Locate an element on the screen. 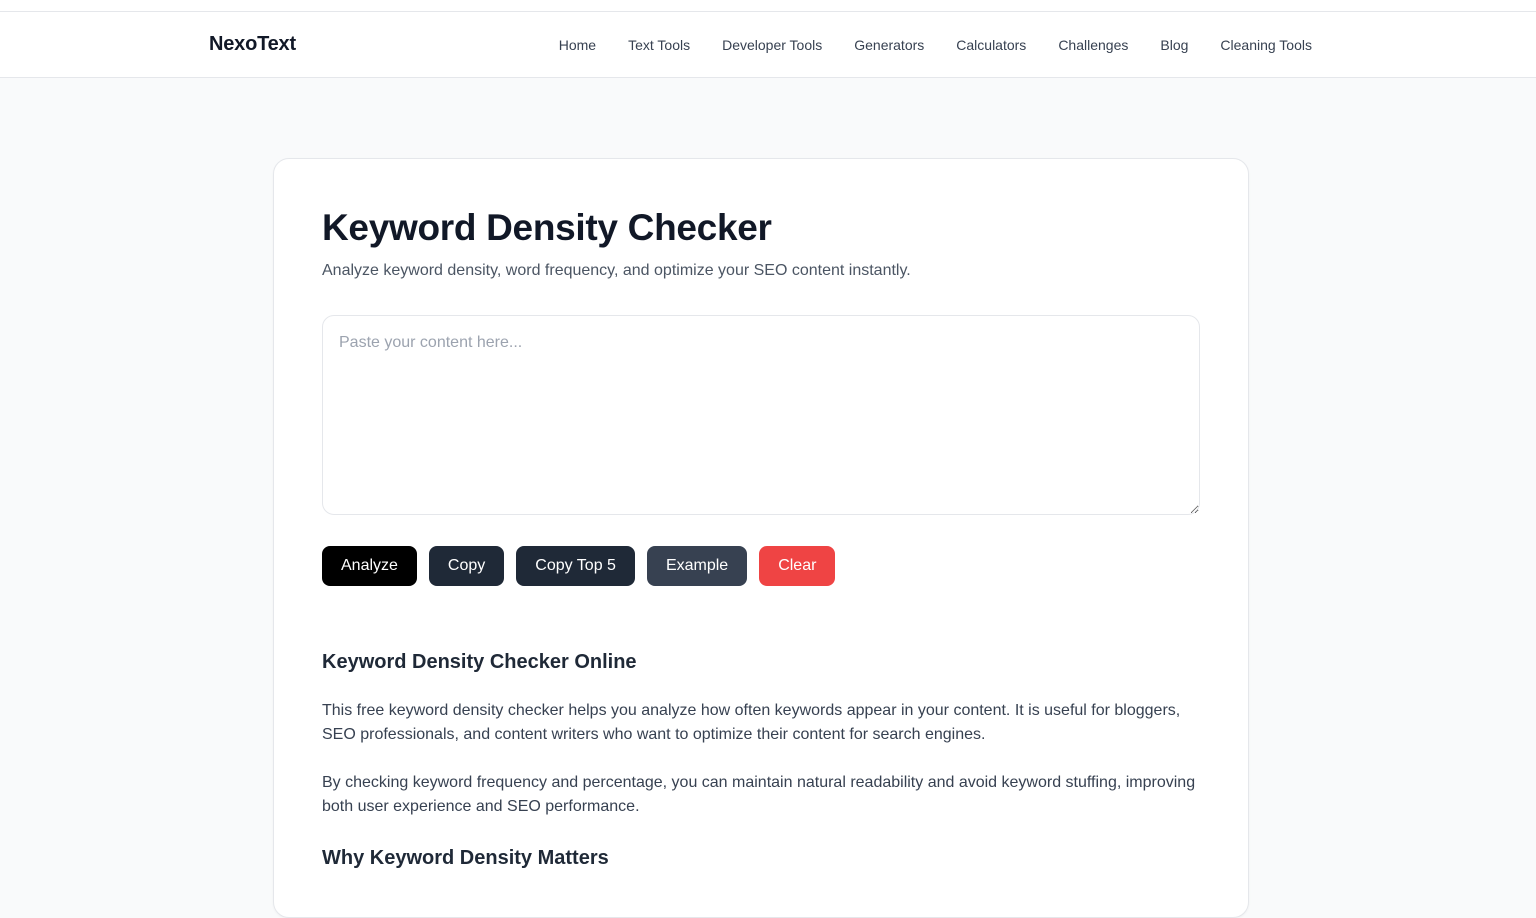 The height and width of the screenshot is (918, 1536). article-heading: Keyword Density Checker Online is located at coordinates (479, 662).